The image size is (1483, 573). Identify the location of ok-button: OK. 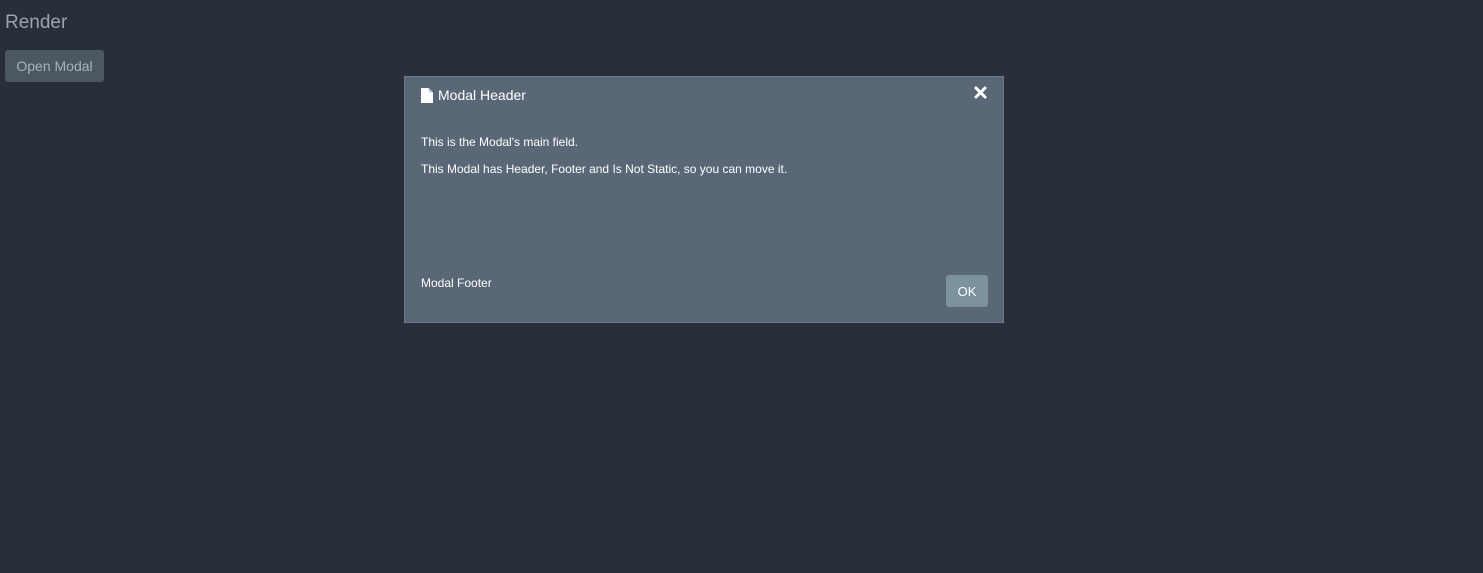
(967, 291).